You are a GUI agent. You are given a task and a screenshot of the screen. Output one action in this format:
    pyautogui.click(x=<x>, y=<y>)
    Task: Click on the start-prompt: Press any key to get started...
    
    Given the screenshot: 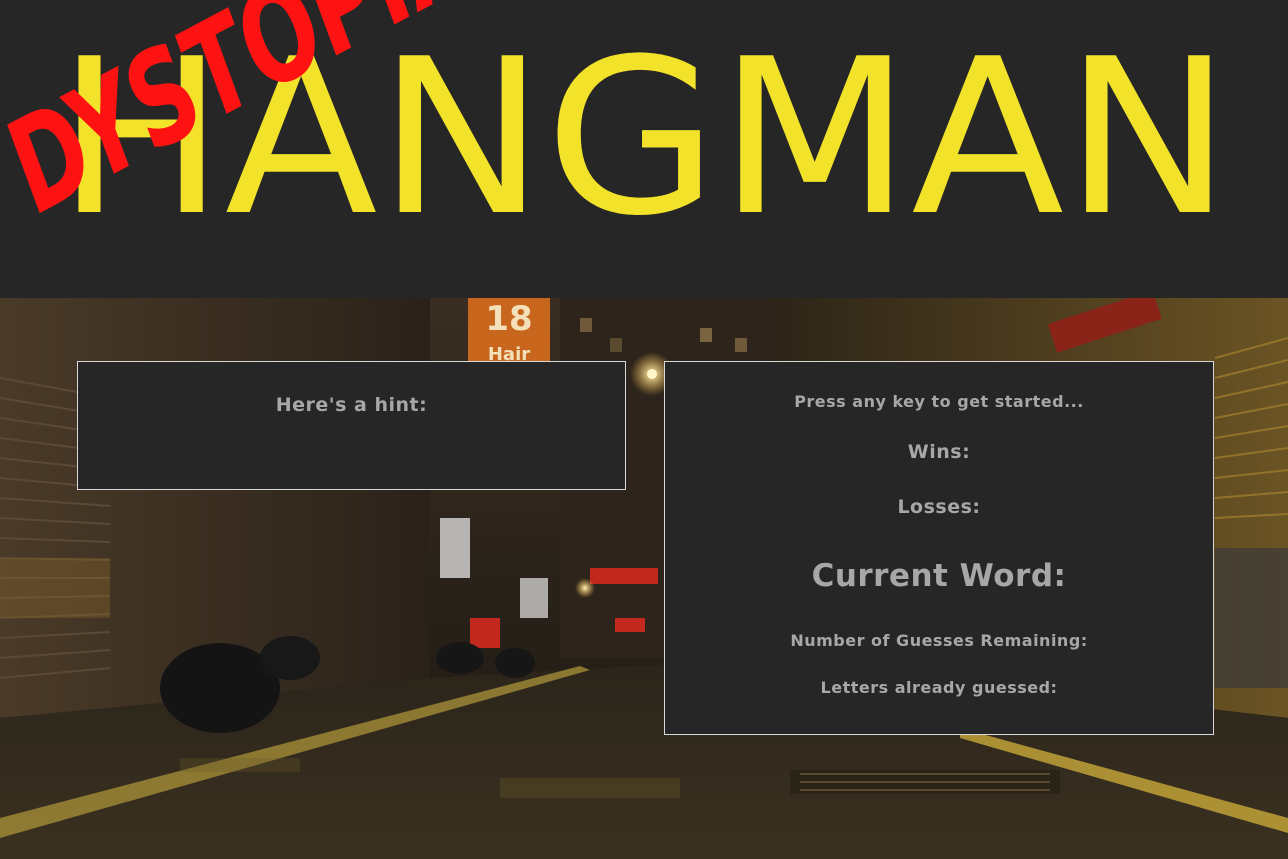 What is the action you would take?
    pyautogui.click(x=939, y=401)
    